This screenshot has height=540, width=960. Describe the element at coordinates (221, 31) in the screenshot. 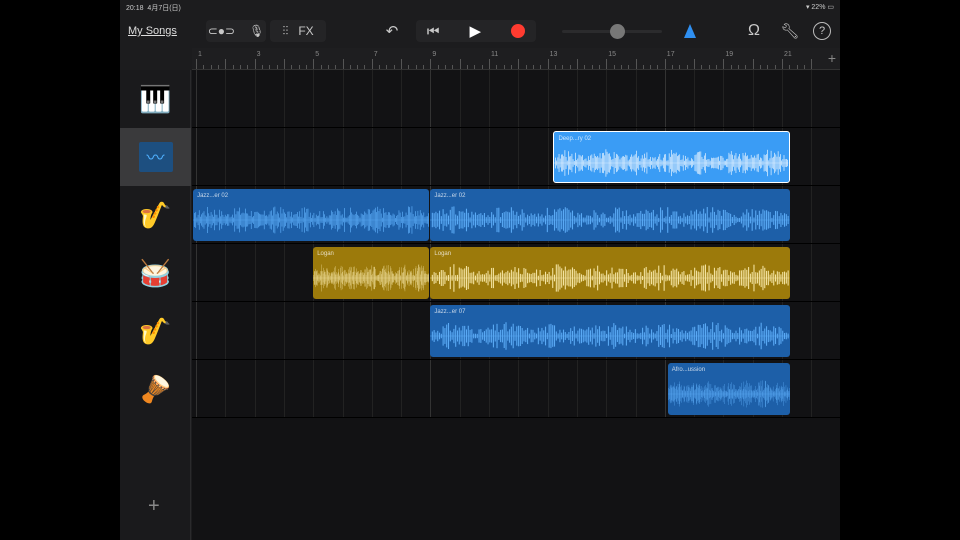

I see `track-view-icon: ⊂●⊃` at that location.